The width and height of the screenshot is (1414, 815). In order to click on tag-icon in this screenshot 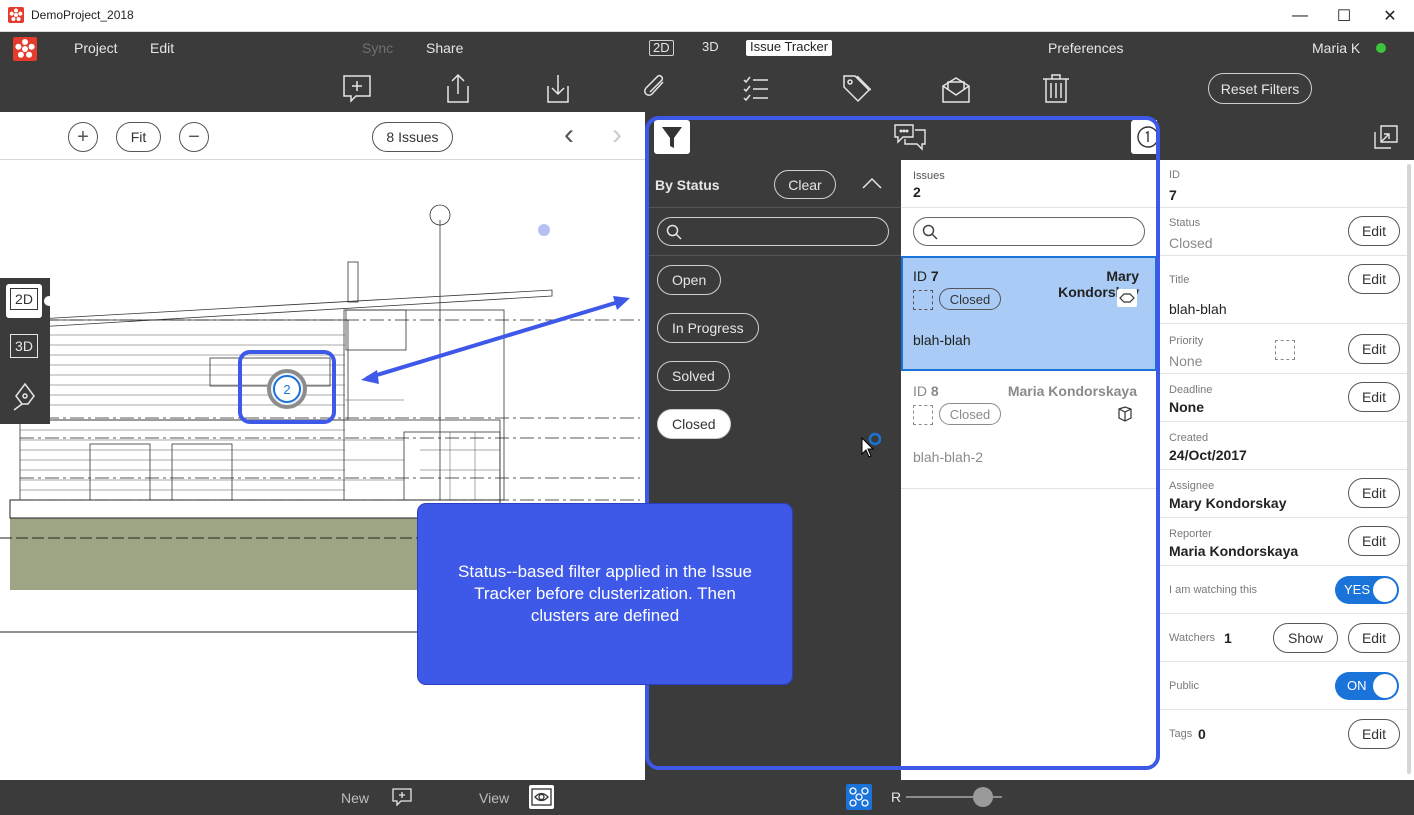, I will do `click(856, 88)`.